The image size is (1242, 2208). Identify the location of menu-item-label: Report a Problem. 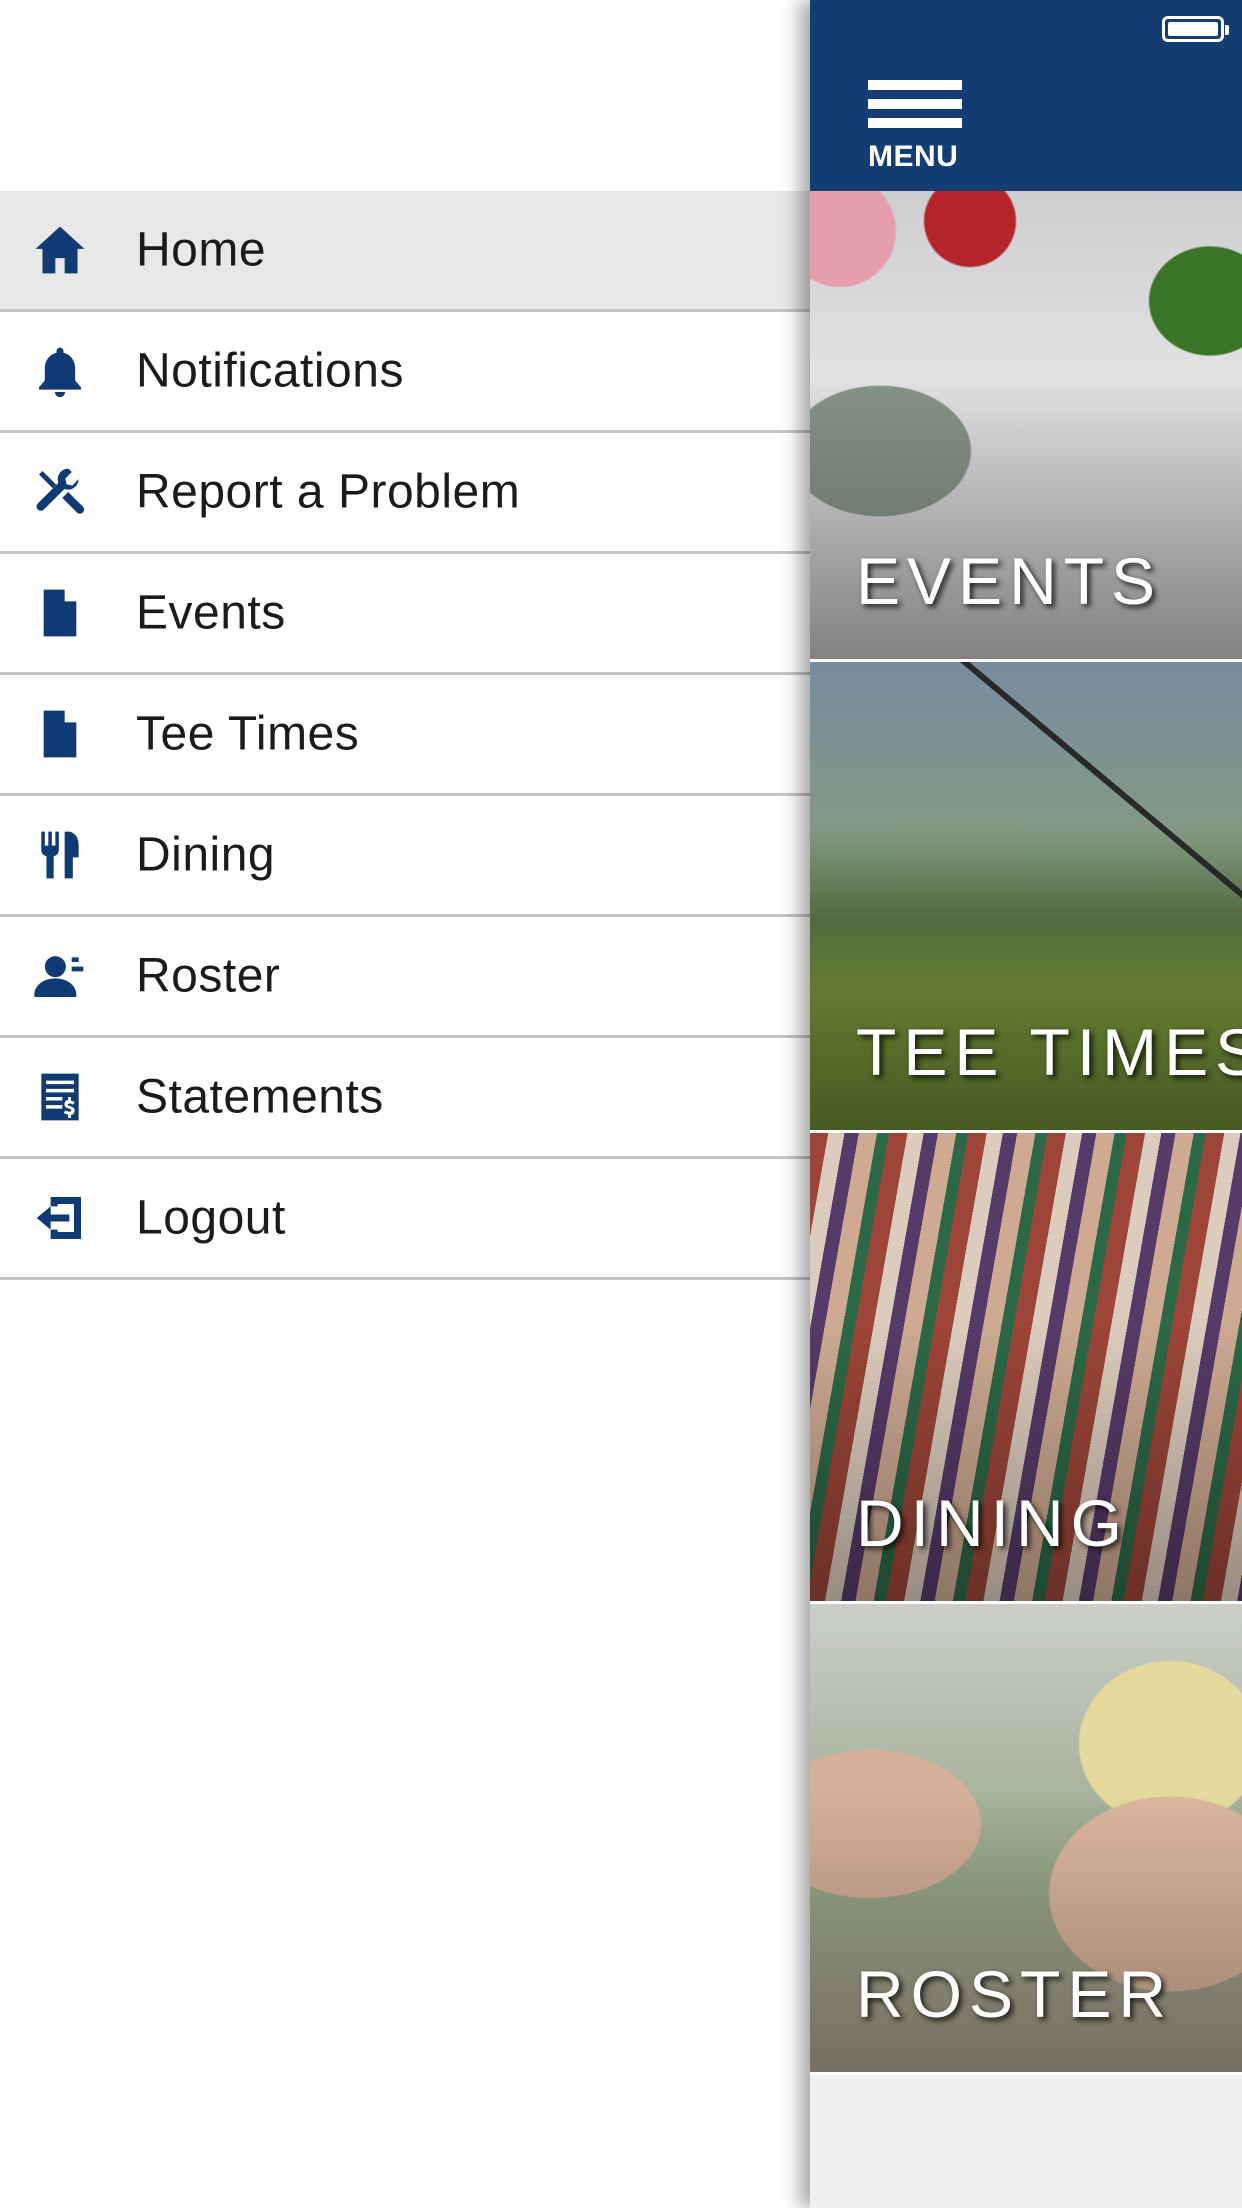
(328, 492).